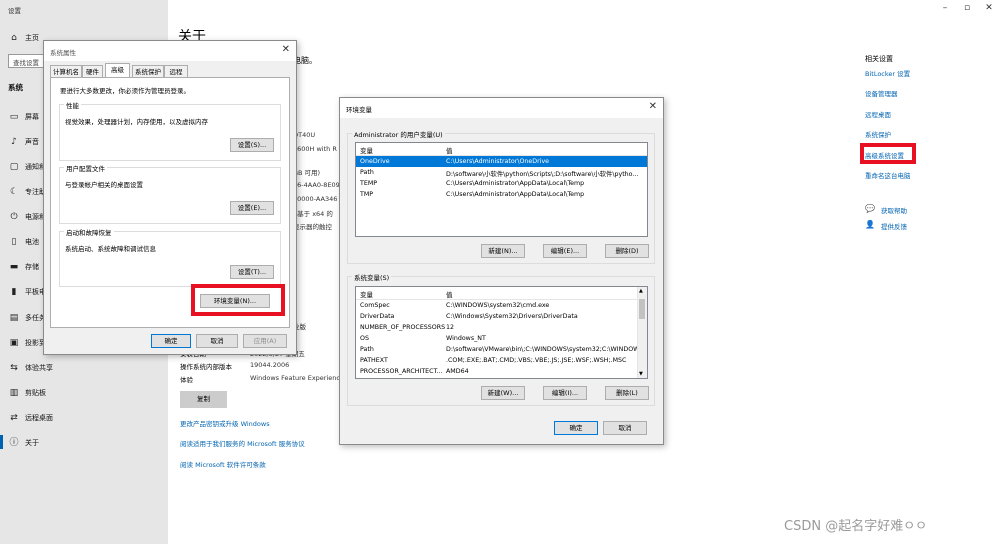  Describe the element at coordinates (186, 380) in the screenshot. I see `spec-label: 体验` at that location.